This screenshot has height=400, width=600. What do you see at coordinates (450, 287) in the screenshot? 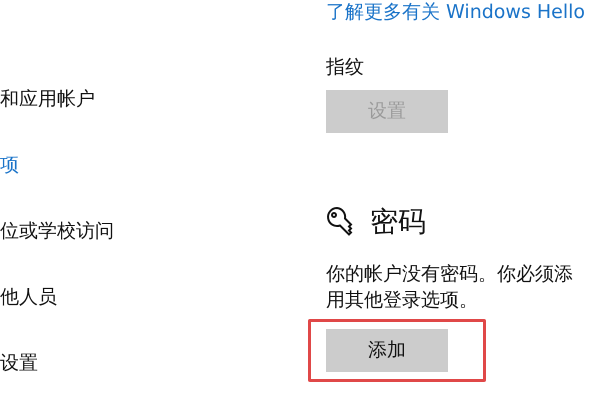
I see `password-description: 你的帐户没有密码。你必须添 用其他登录选项。` at bounding box center [450, 287].